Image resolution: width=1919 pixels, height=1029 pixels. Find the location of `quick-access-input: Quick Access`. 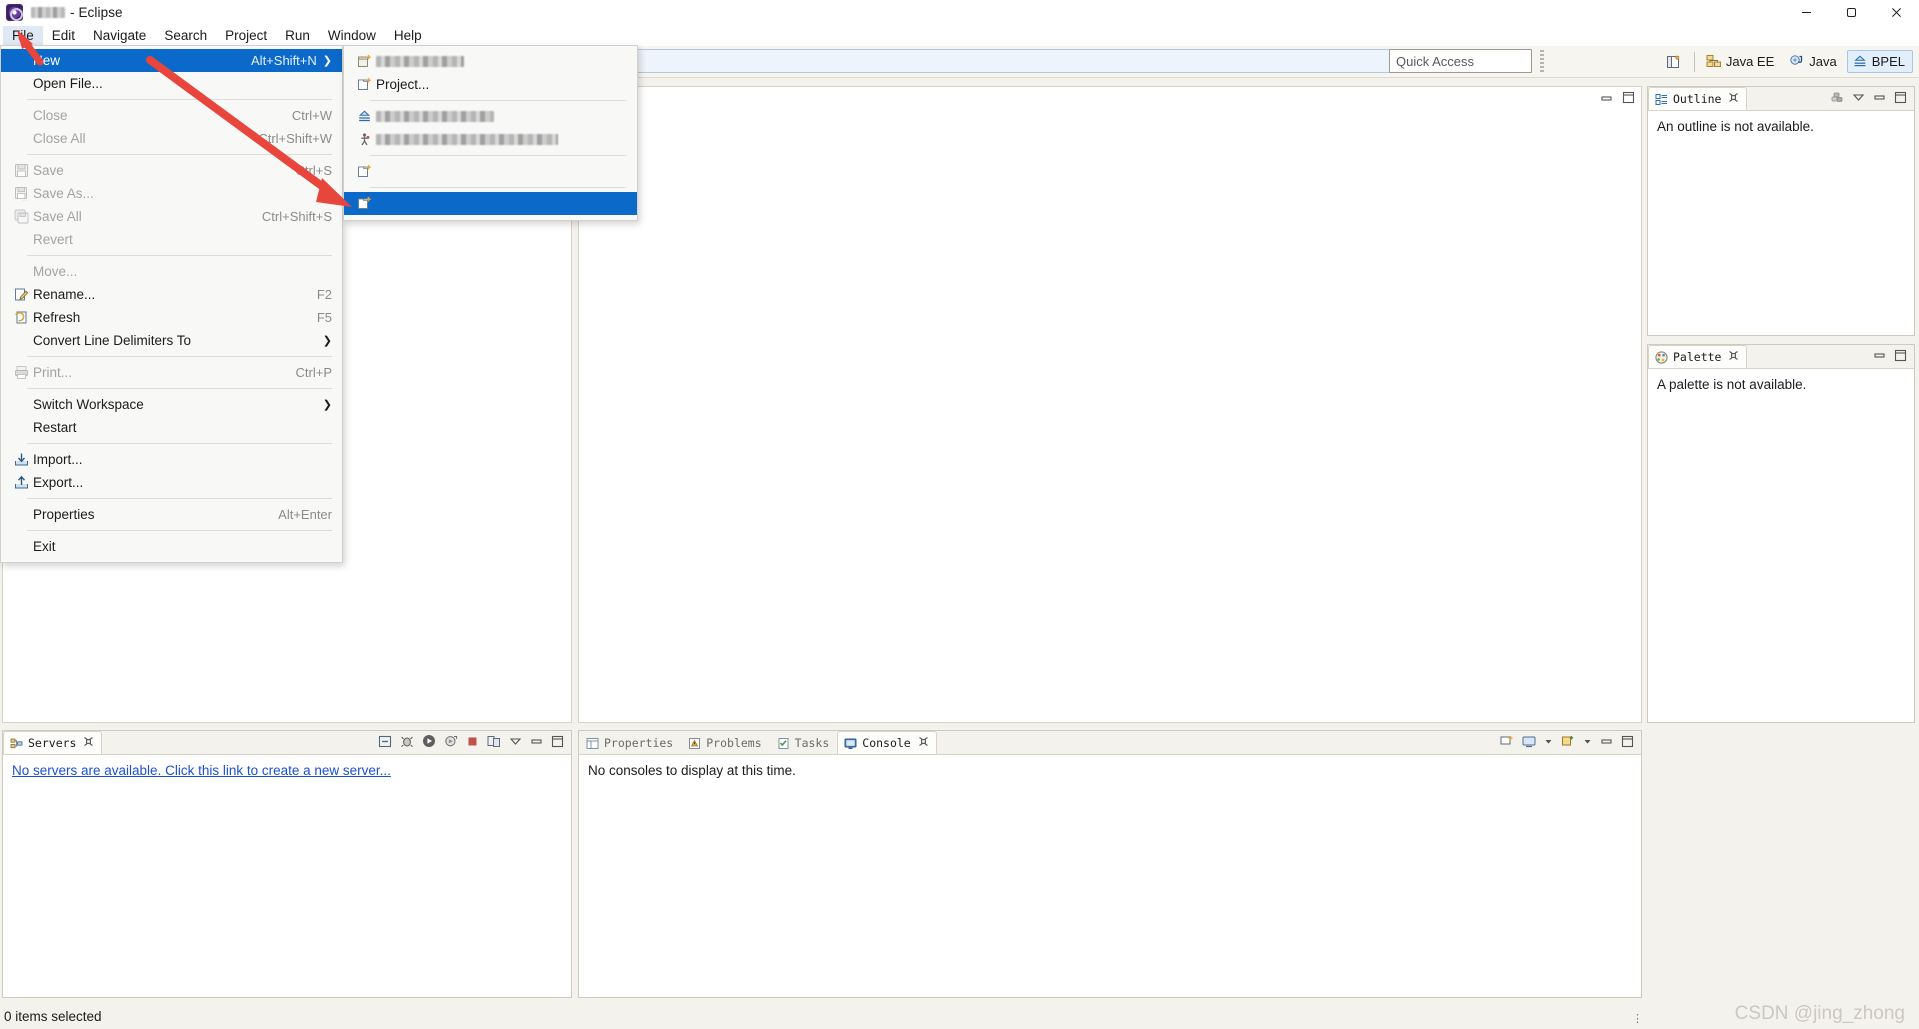

quick-access-input: Quick Access is located at coordinates (1460, 61).